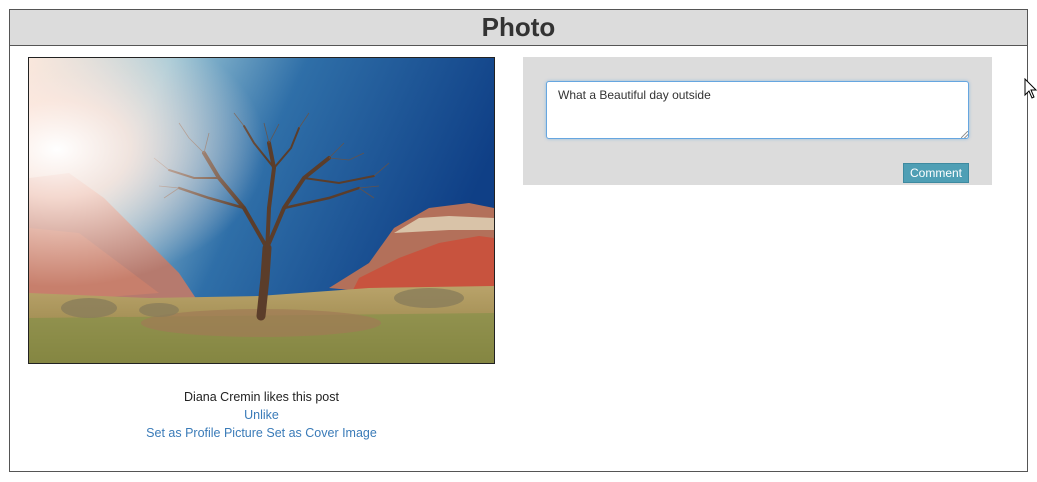  I want to click on comment-button: Comment, so click(936, 173).